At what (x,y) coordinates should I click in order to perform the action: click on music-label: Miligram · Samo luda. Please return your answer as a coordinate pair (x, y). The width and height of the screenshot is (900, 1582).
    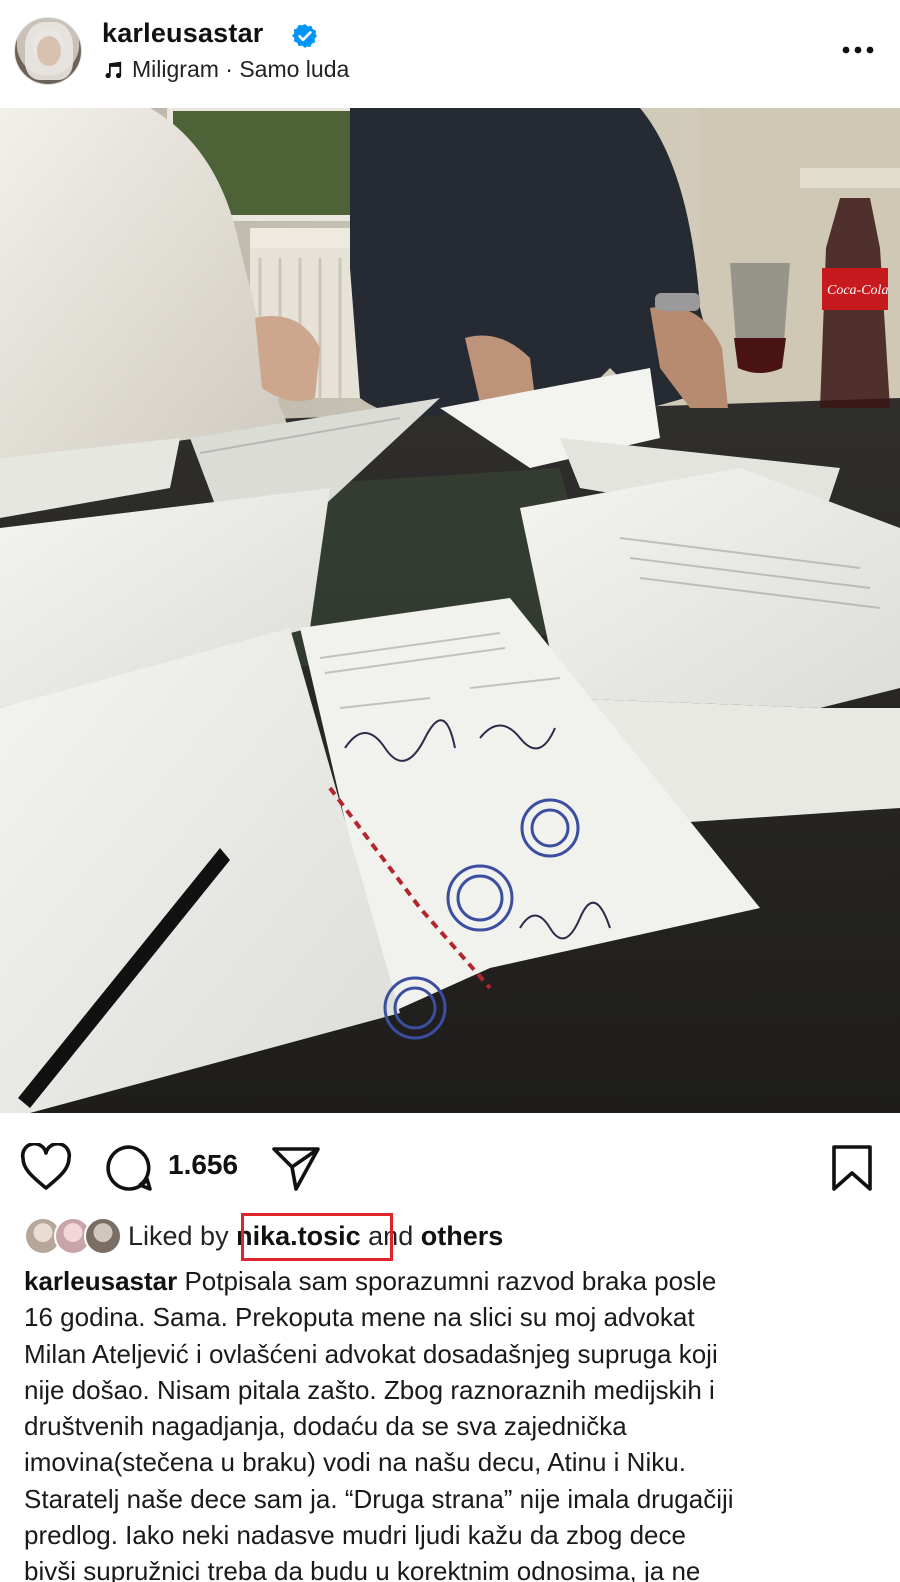
    Looking at the image, I should click on (241, 69).